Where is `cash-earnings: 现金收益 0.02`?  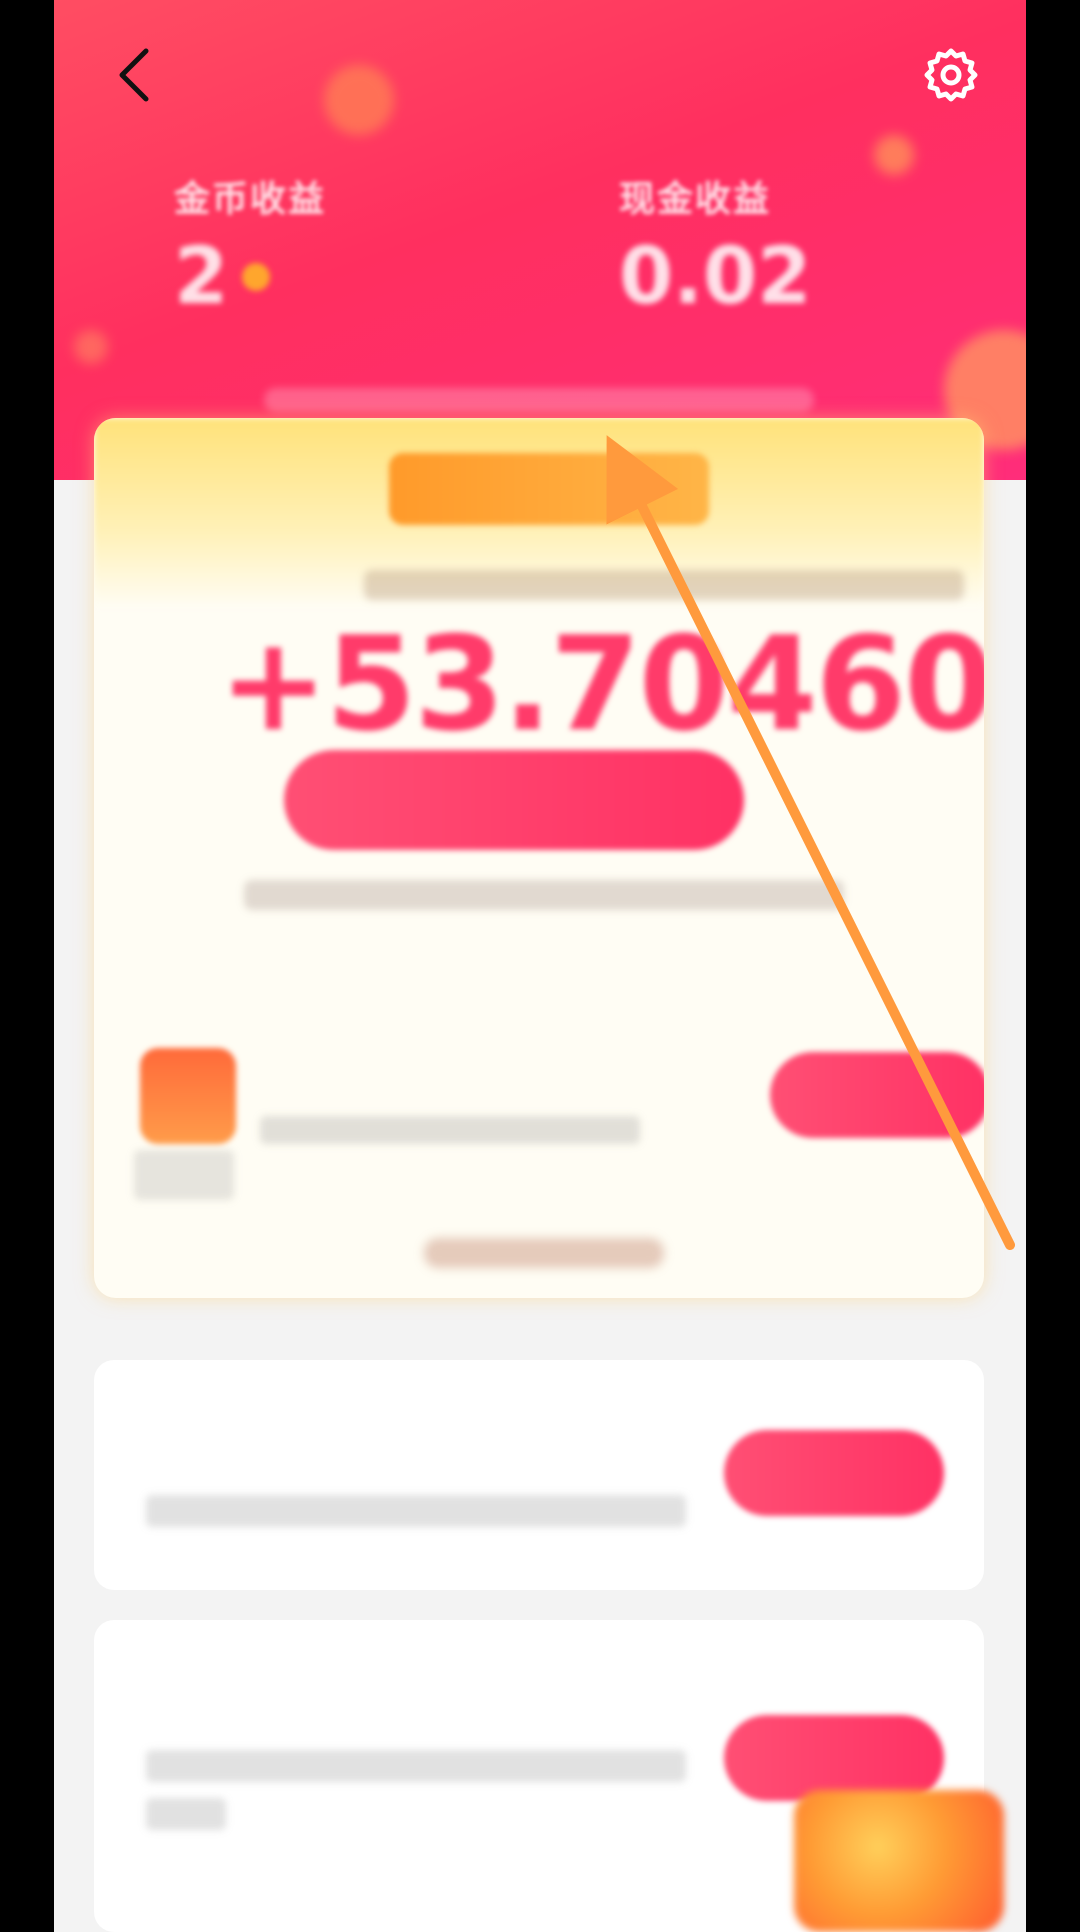 cash-earnings: 现金收益 0.02 is located at coordinates (715, 246).